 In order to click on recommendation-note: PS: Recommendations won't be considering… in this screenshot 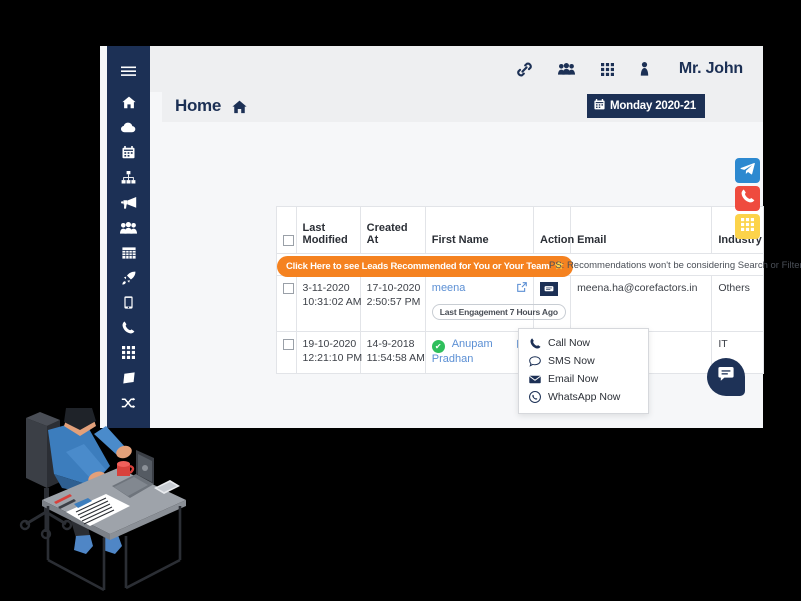, I will do `click(675, 265)`.